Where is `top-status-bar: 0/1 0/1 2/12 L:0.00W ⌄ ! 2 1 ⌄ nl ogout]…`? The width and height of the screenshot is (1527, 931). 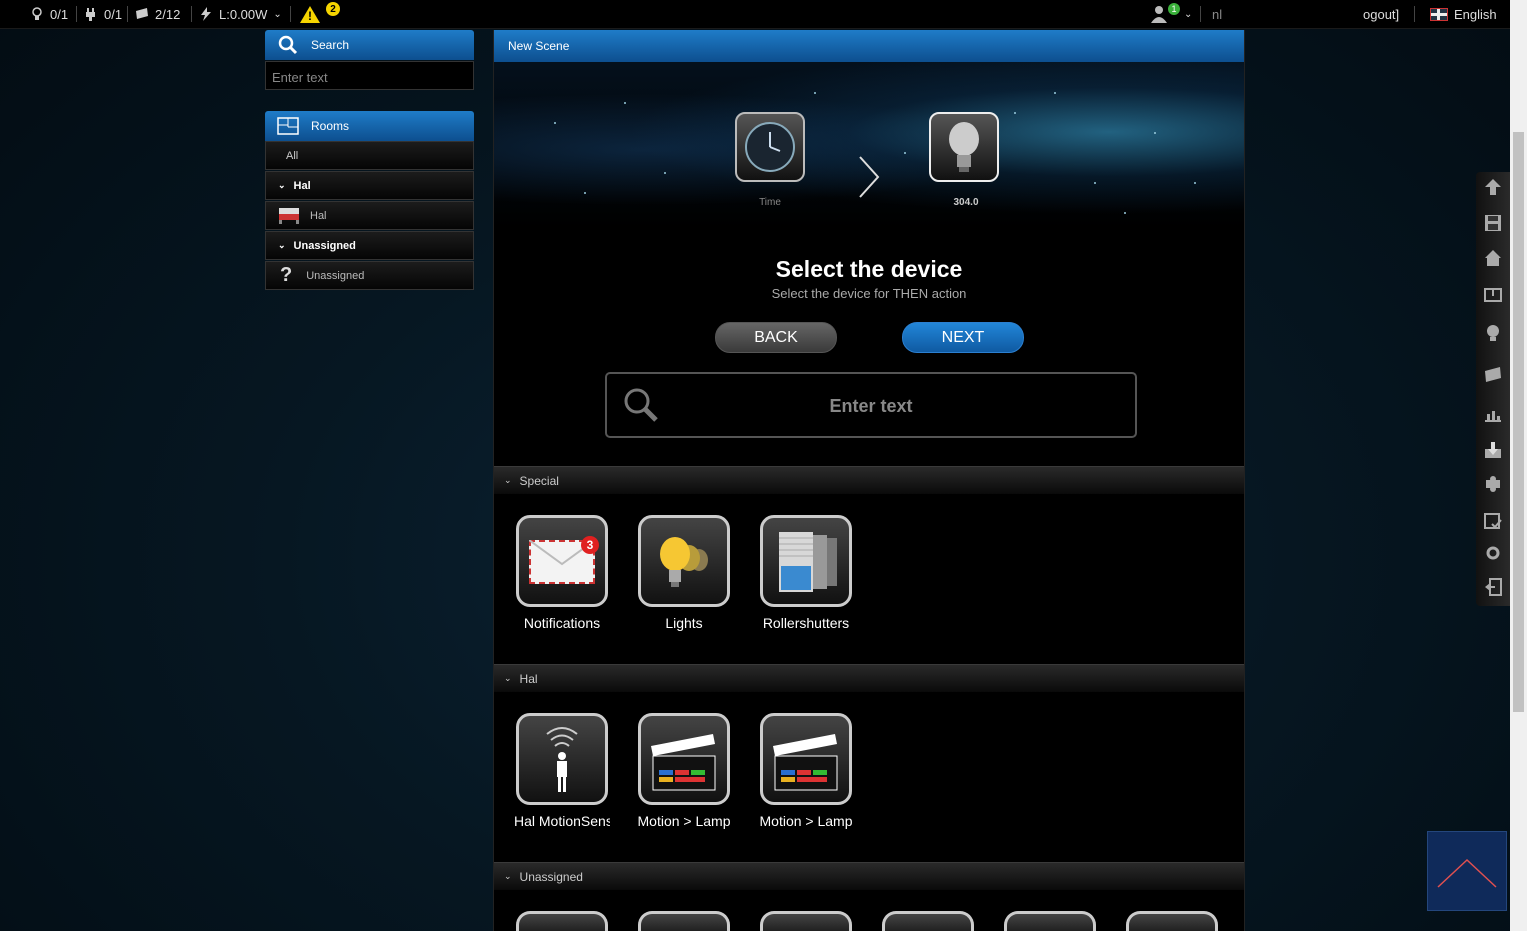 top-status-bar: 0/1 0/1 2/12 L:0.00W ⌄ ! 2 1 ⌄ nl ogout]… is located at coordinates (755, 14).